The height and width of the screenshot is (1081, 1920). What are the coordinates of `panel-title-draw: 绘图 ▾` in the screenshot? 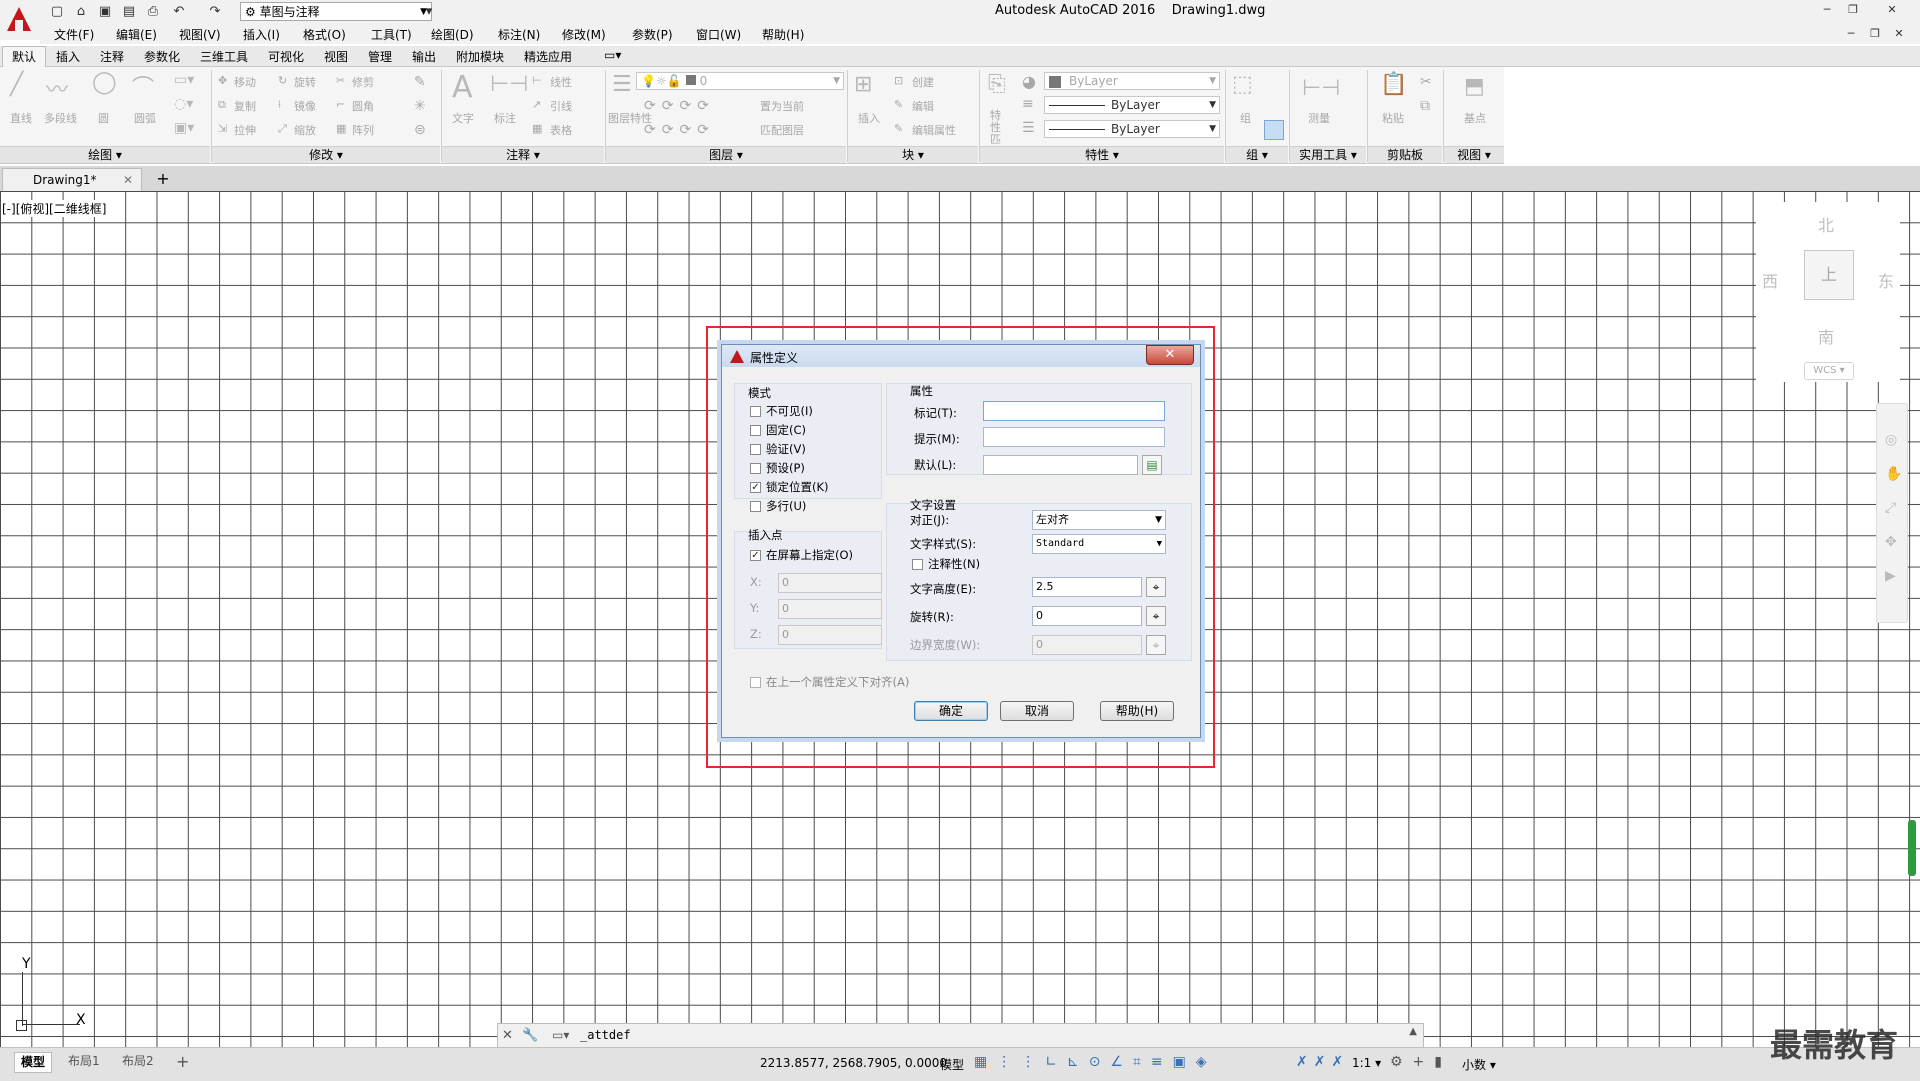 It's located at (105, 154).